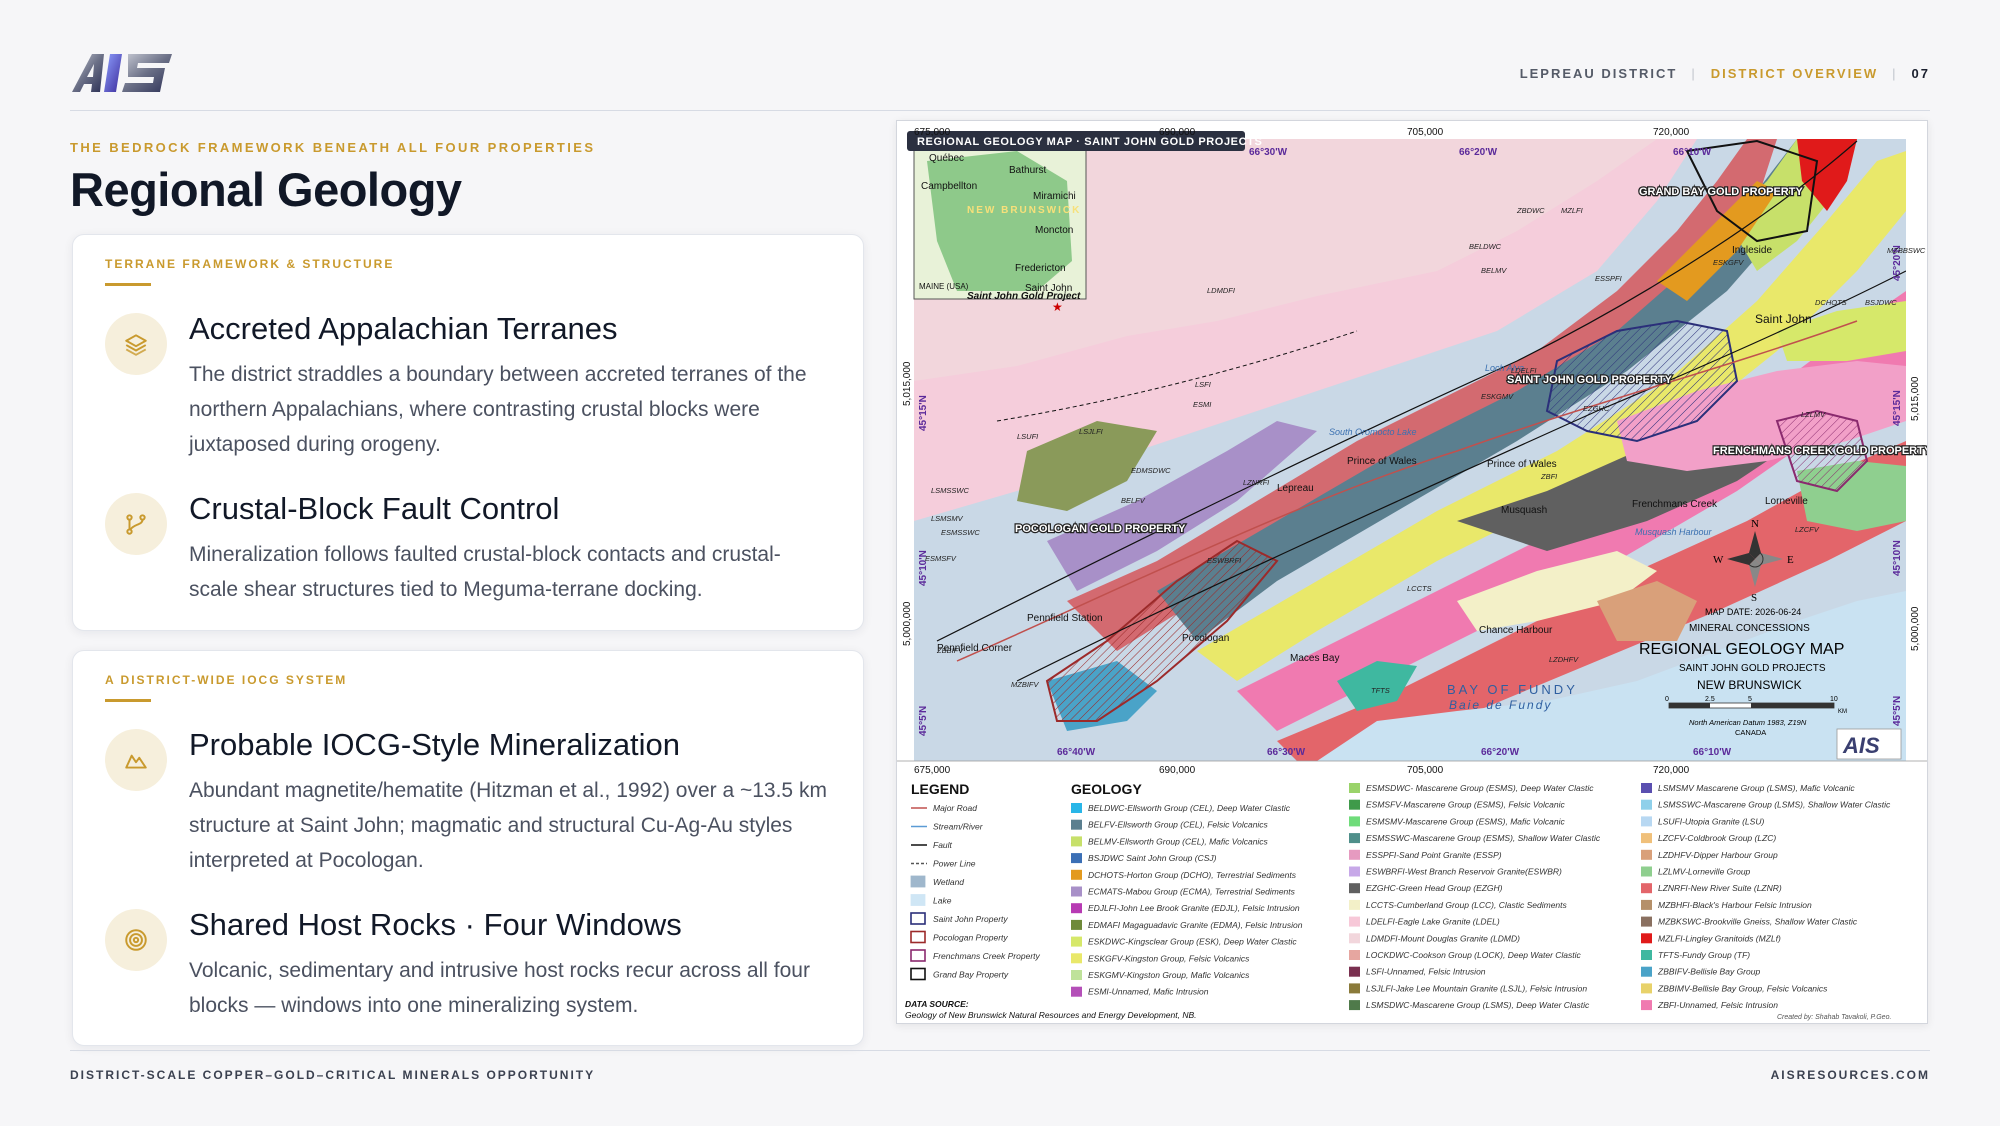  What do you see at coordinates (1054, 196) in the screenshot?
I see `inset-place: Miramichi` at bounding box center [1054, 196].